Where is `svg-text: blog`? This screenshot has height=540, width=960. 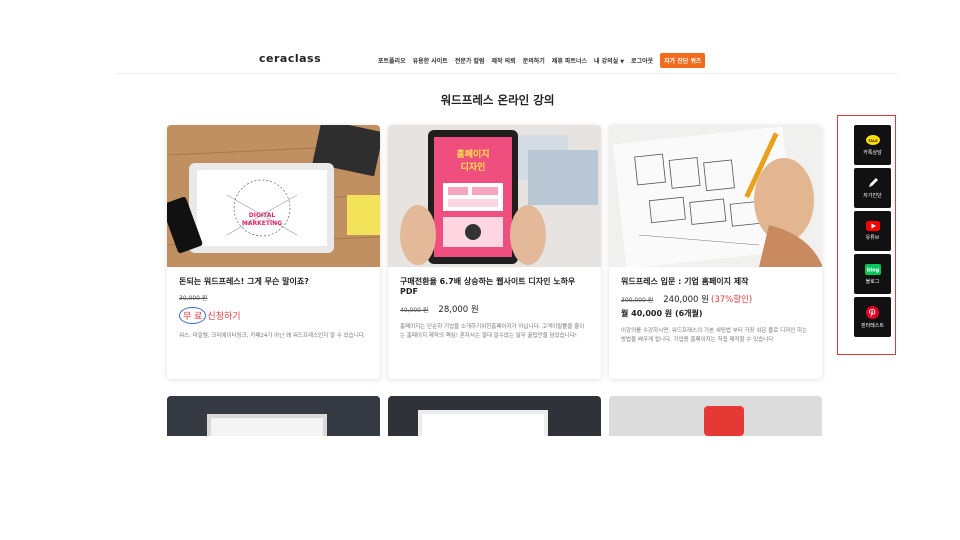
svg-text: blog is located at coordinates (872, 270).